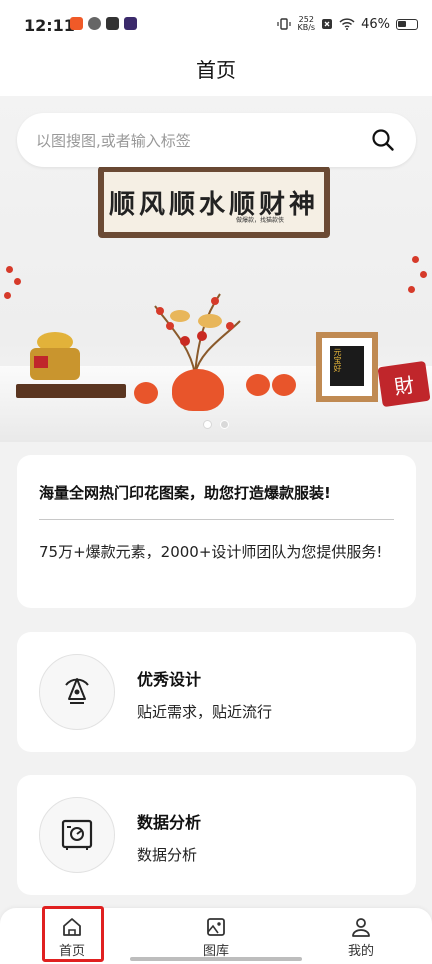 This screenshot has height=964, width=432. Describe the element at coordinates (216, 140) in the screenshot. I see `search-bar: 以图搜图,或者输入标签` at that location.